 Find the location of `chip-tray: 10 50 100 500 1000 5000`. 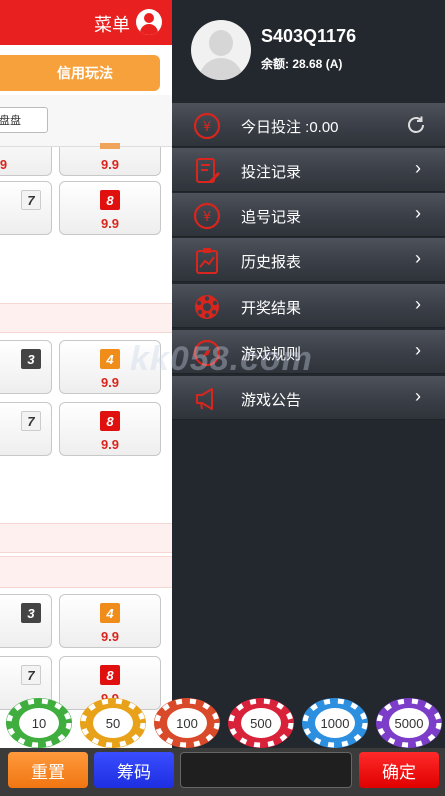

chip-tray: 10 50 100 500 1000 5000 is located at coordinates (222, 723).